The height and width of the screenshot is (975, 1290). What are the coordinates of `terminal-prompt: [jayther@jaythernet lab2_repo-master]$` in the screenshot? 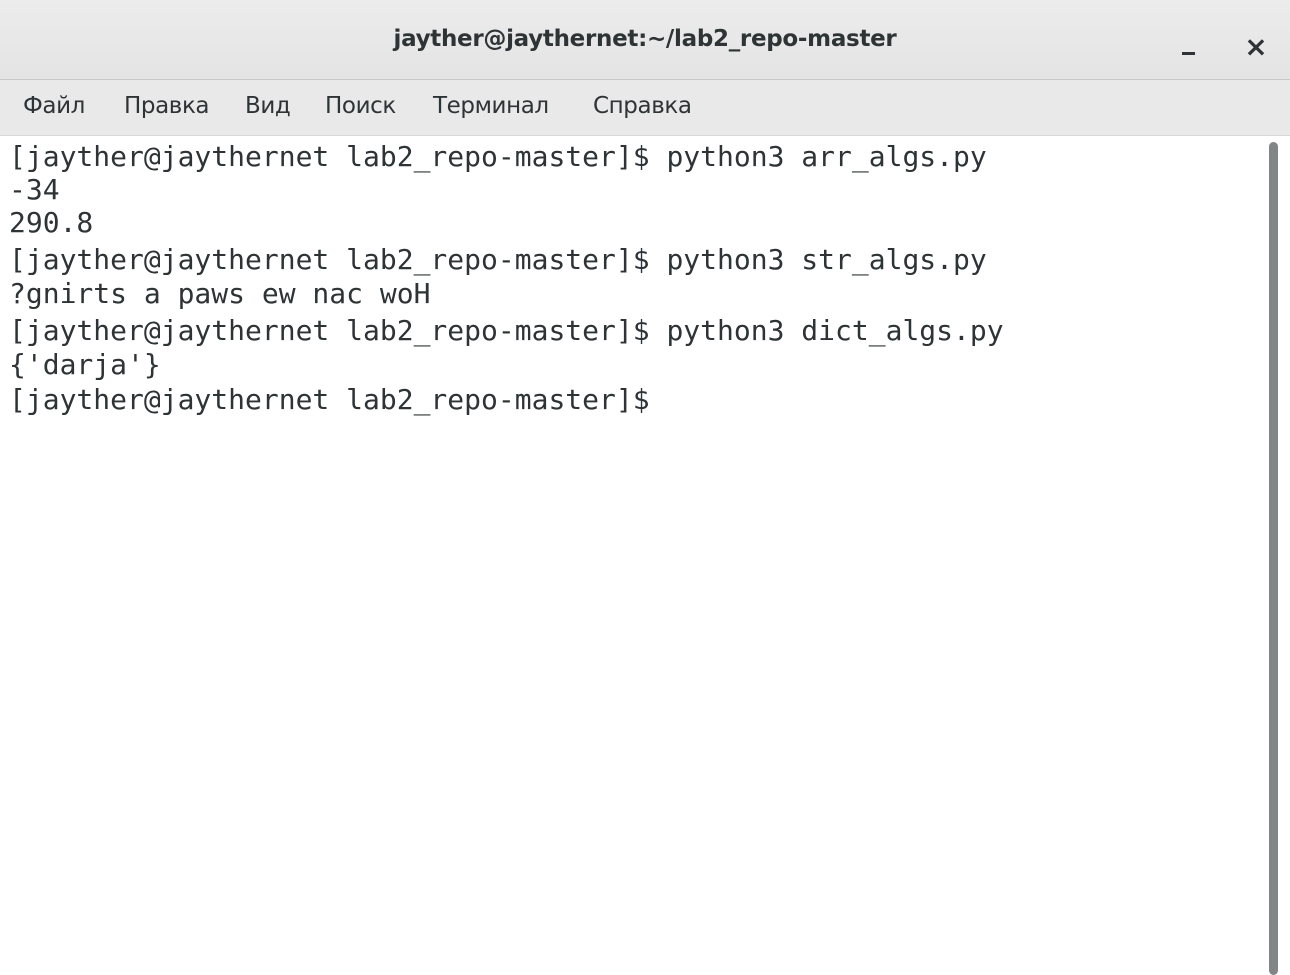 It's located at (329, 399).